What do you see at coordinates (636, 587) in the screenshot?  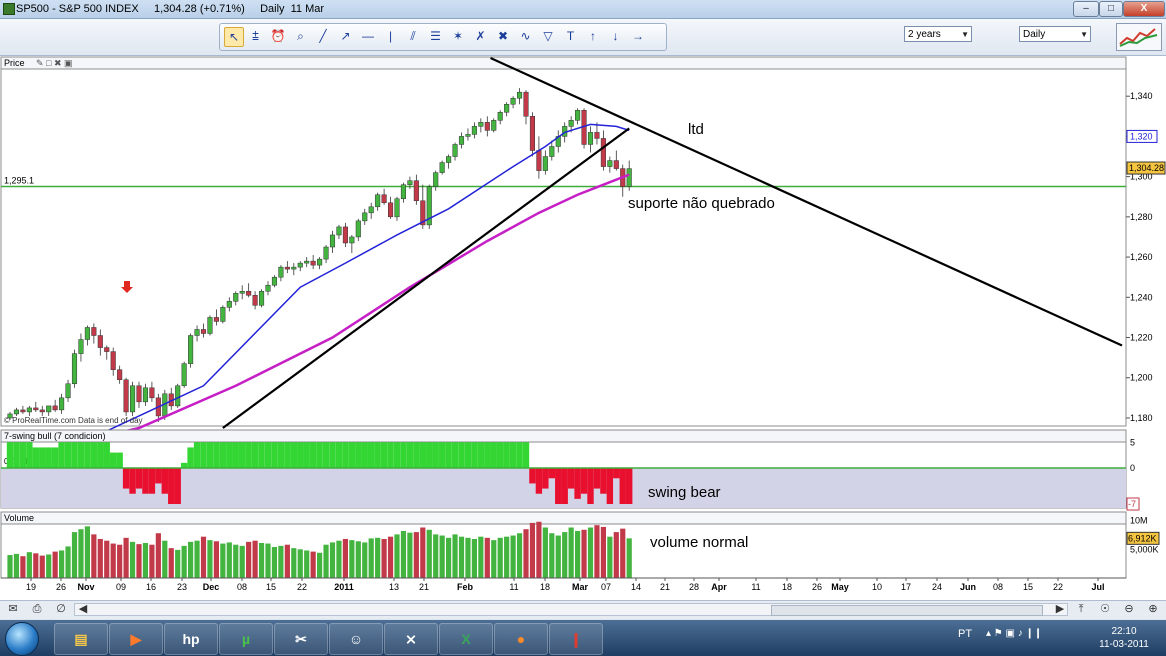 I see `x-tick-label: 14` at bounding box center [636, 587].